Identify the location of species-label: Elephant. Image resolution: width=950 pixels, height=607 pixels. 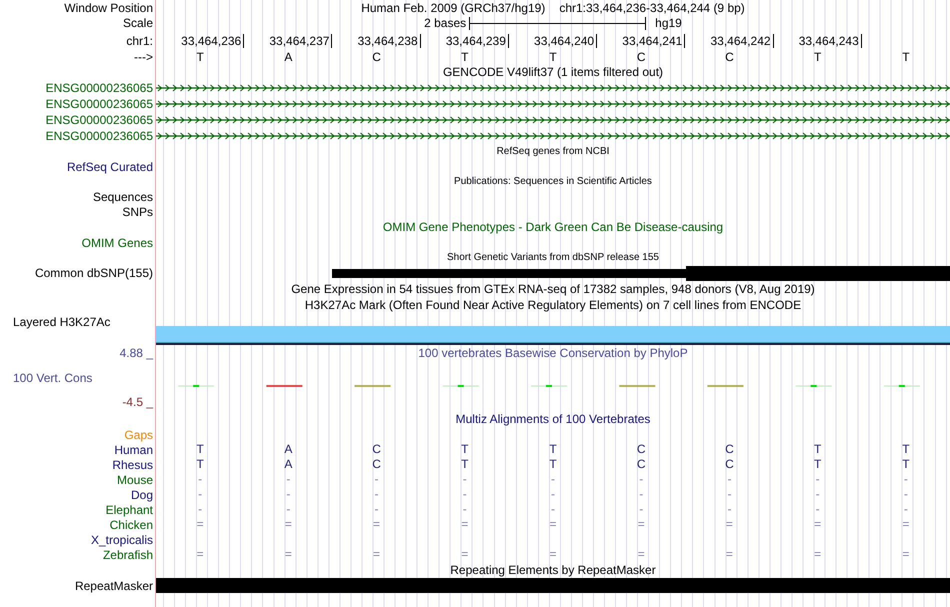
(129, 509).